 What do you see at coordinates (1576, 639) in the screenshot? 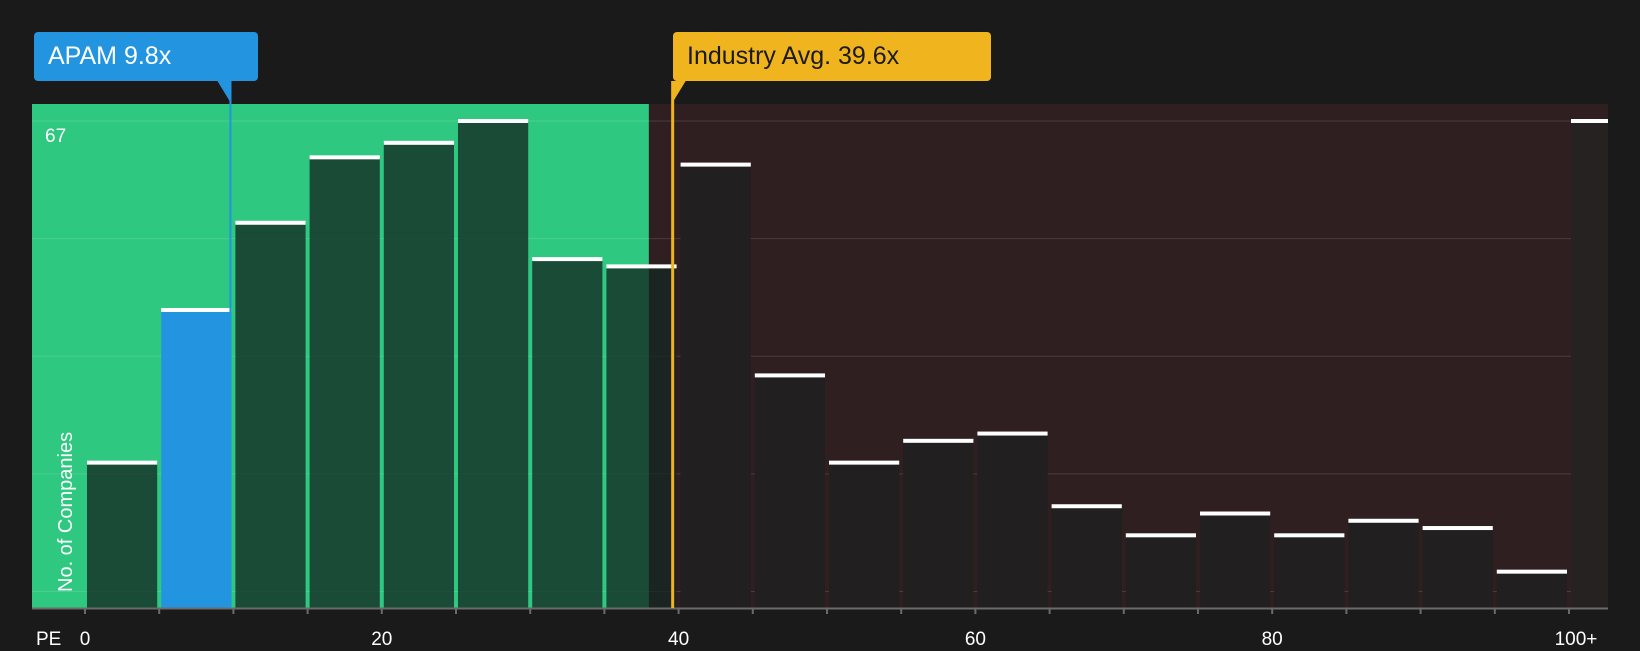
I see `x-tick-label: 100+` at bounding box center [1576, 639].